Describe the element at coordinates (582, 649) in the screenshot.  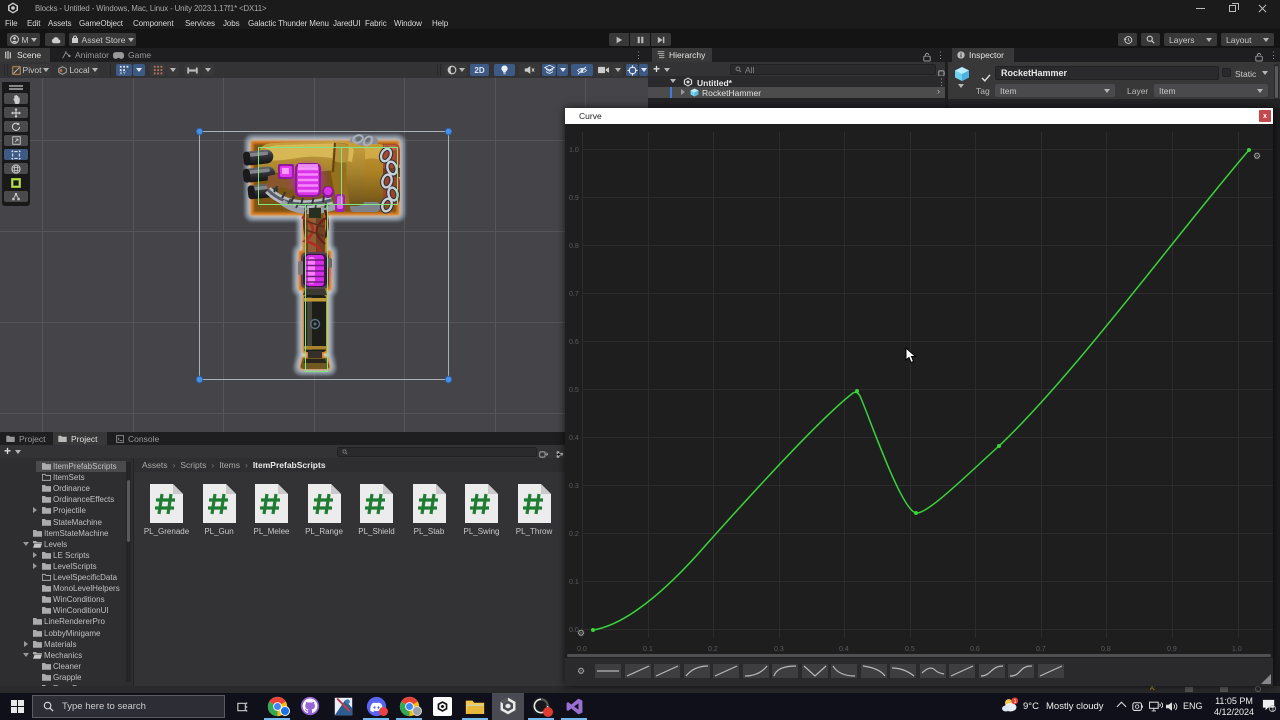
I see `svg-text: 0.0` at that location.